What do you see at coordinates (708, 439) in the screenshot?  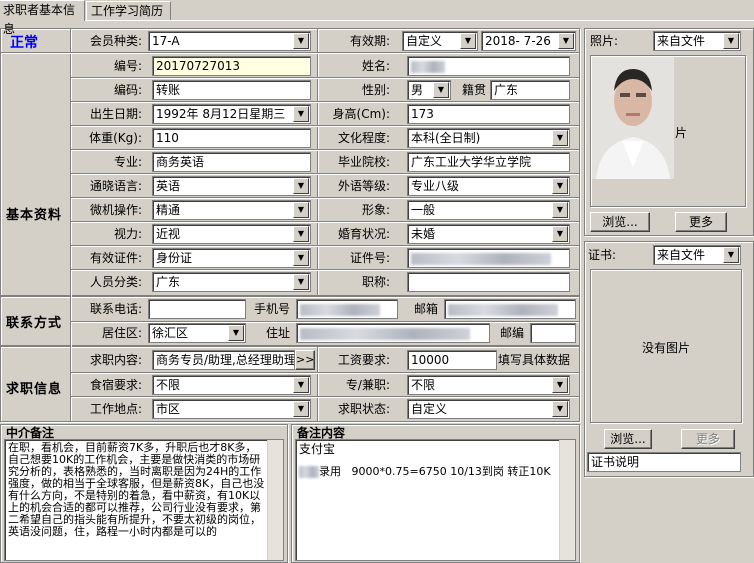 I see `cert-more-button: 更多` at bounding box center [708, 439].